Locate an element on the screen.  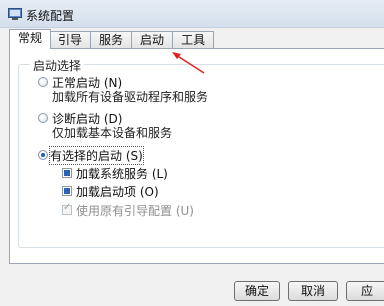
load-startup-items-label: 加载启动项 (O) is located at coordinates (117, 191).